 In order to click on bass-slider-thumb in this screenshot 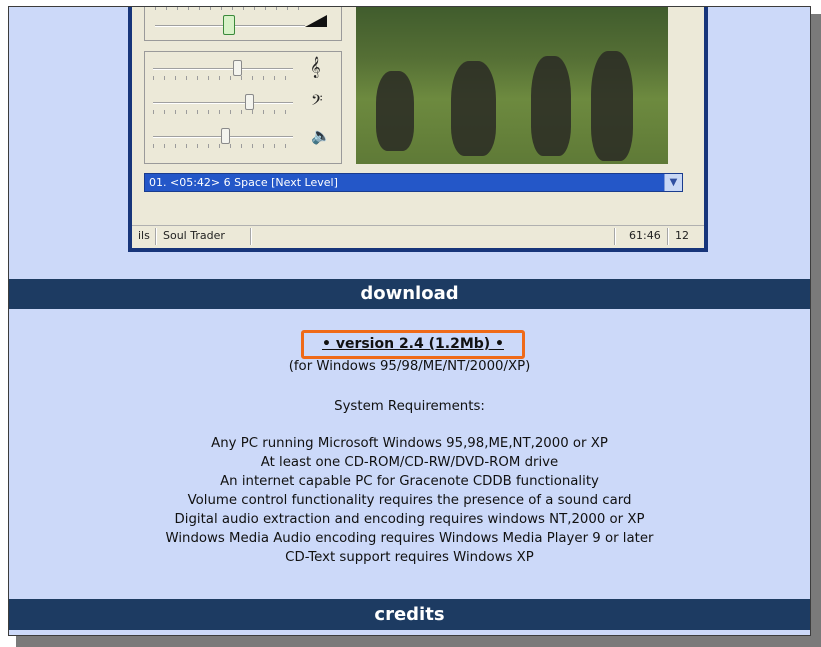, I will do `click(249, 102)`.